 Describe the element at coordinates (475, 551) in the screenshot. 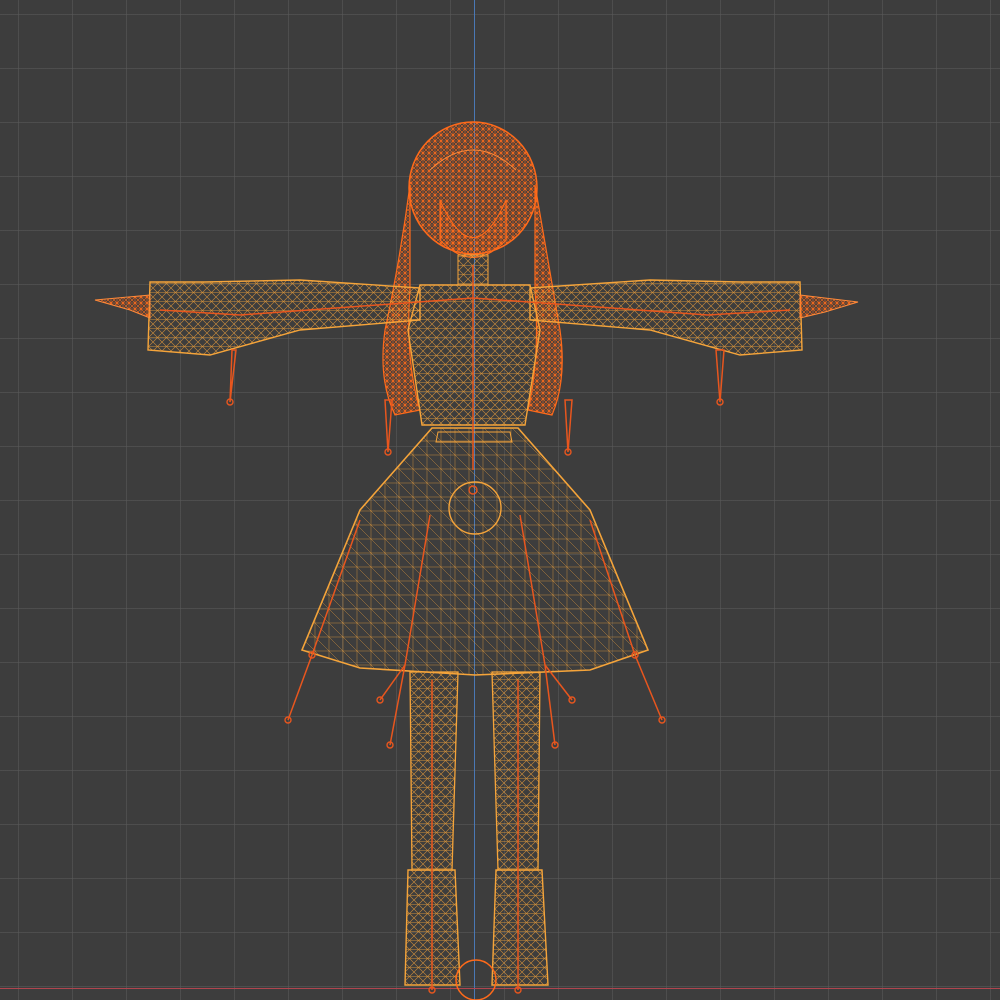

I see `skirt-mesh` at that location.